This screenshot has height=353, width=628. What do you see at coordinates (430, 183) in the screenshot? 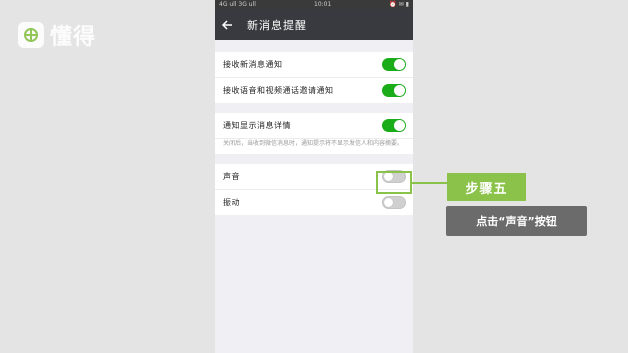
I see `callout-connector` at bounding box center [430, 183].